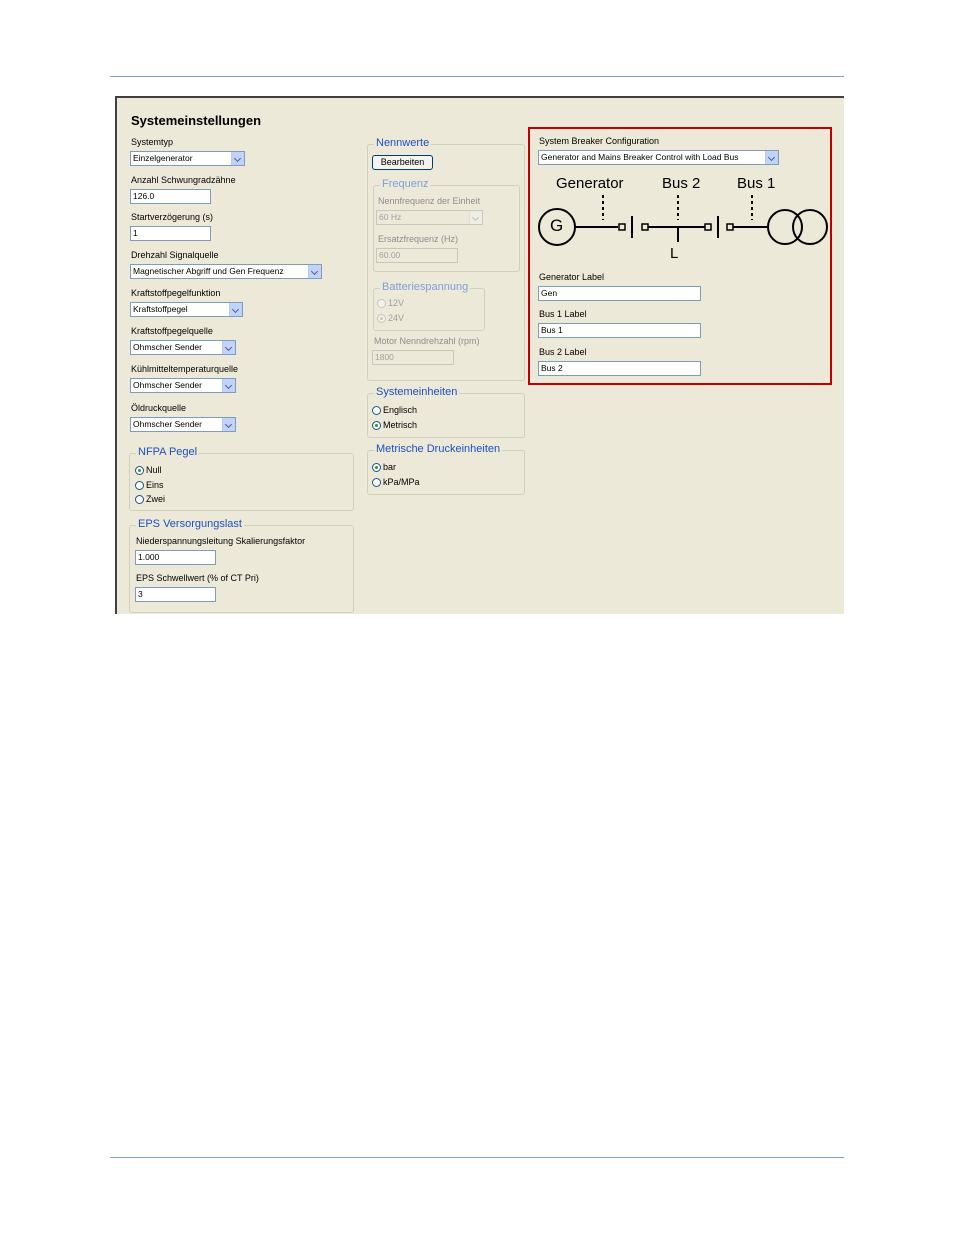 The image size is (954, 1235). I want to click on kraftstoffpegelfunktion-label: Kraftstoffpegelfunktion, so click(176, 293).